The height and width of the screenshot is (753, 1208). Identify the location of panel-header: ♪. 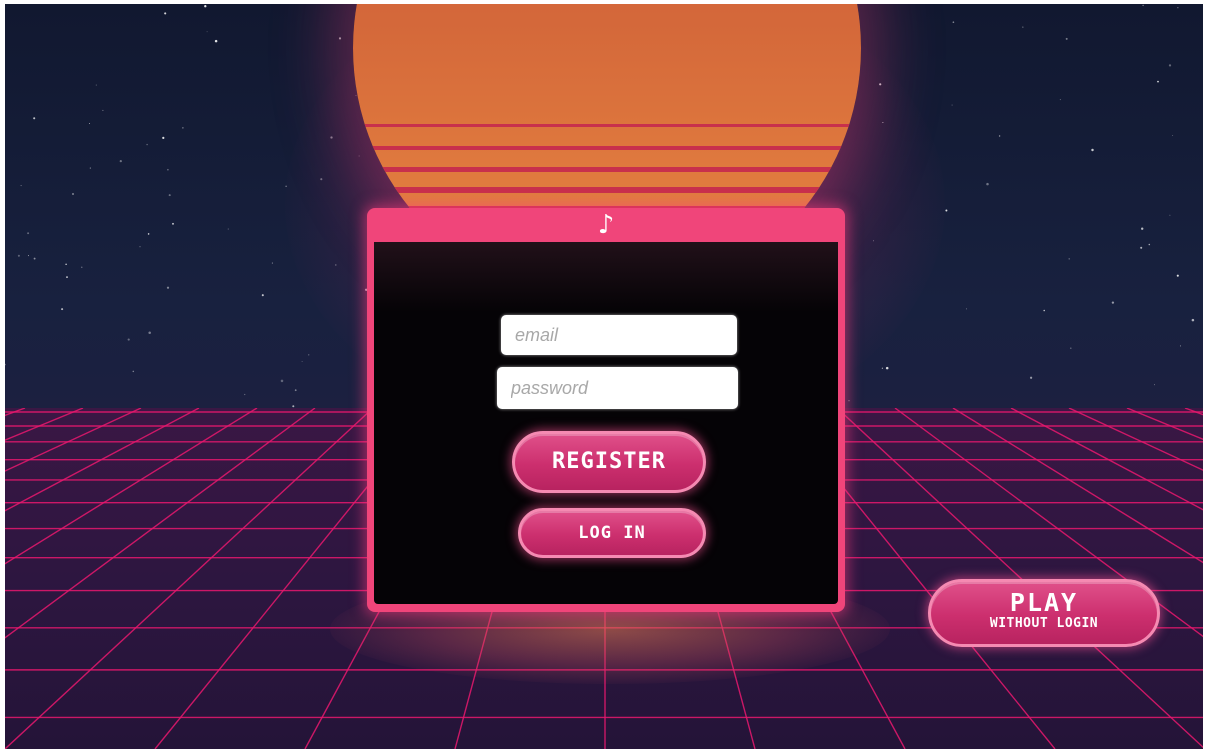
(606, 224).